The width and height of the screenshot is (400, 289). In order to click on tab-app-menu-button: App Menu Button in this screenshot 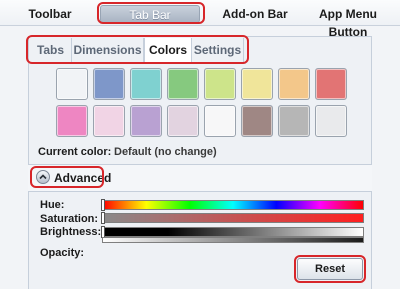, I will do `click(348, 22)`.